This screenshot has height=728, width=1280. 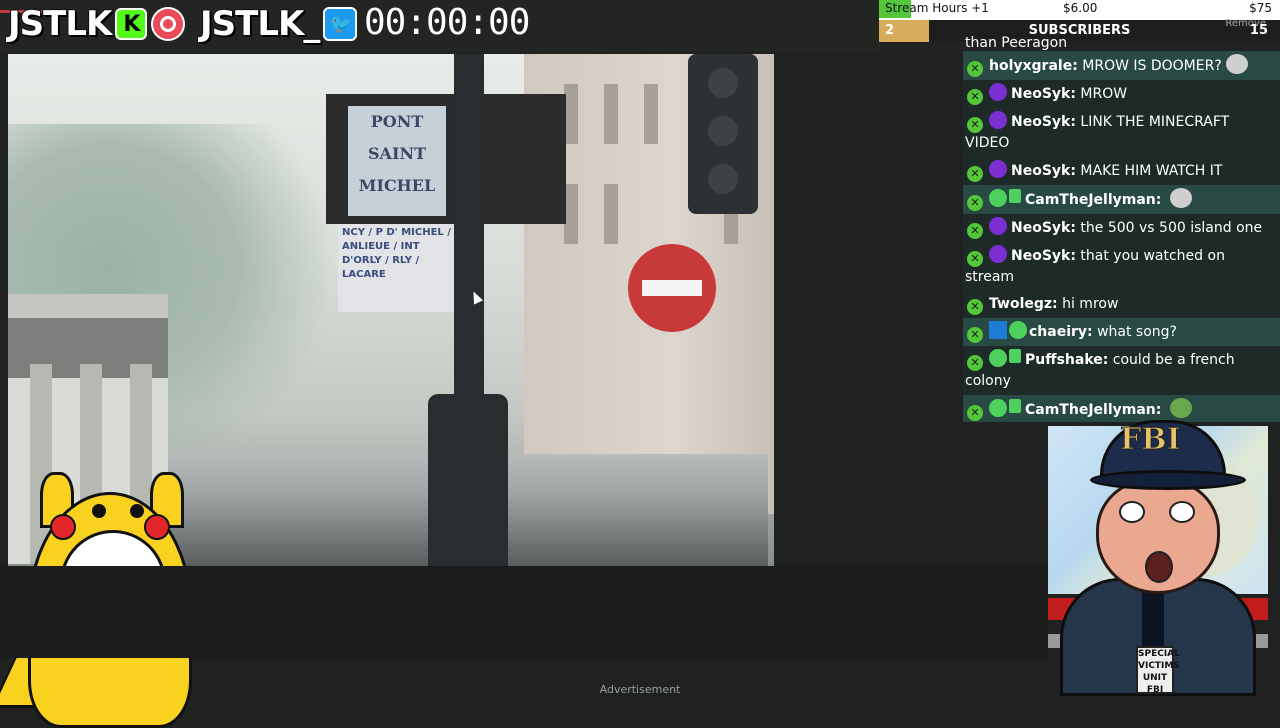 I want to click on no-entry-sign, so click(x=672, y=288).